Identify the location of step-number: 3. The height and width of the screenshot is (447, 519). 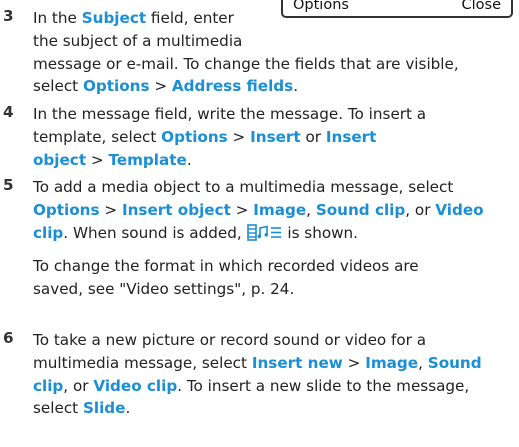
(8, 16).